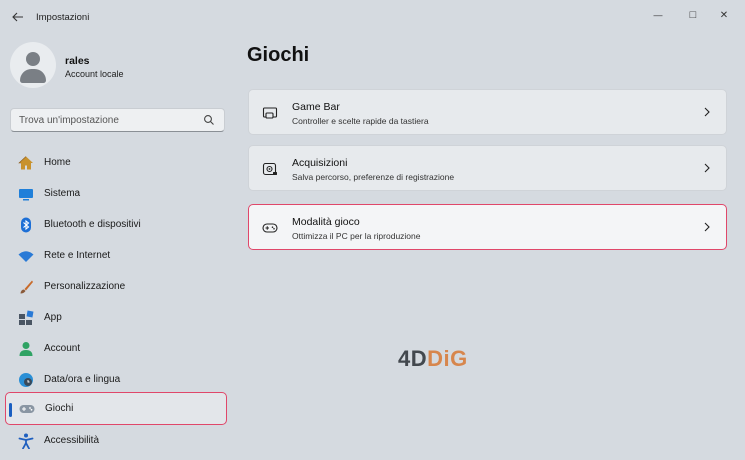 This screenshot has height=460, width=745. Describe the element at coordinates (77, 61) in the screenshot. I see `user-name: rales` at that location.